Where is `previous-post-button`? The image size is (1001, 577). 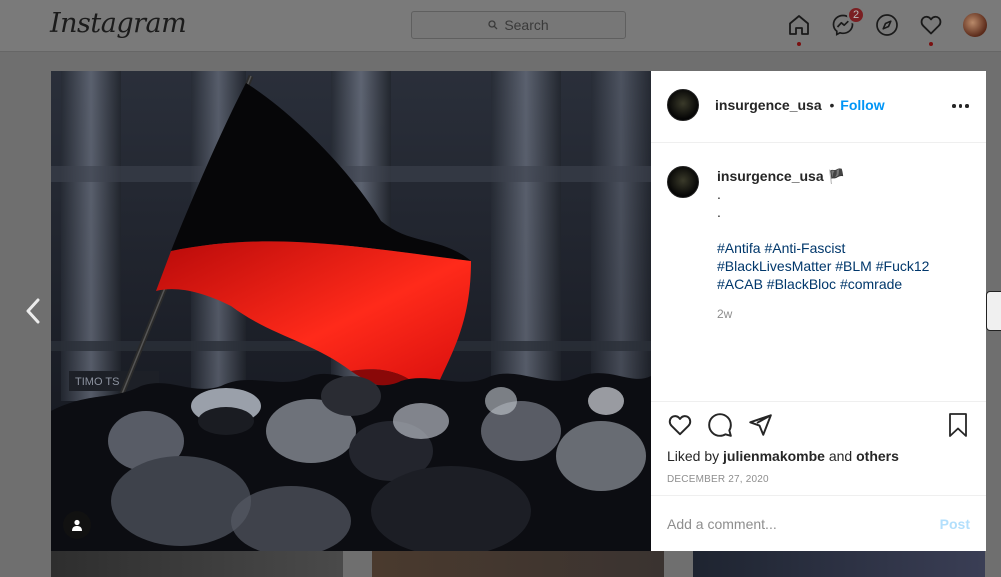 previous-post-button is located at coordinates (33, 311).